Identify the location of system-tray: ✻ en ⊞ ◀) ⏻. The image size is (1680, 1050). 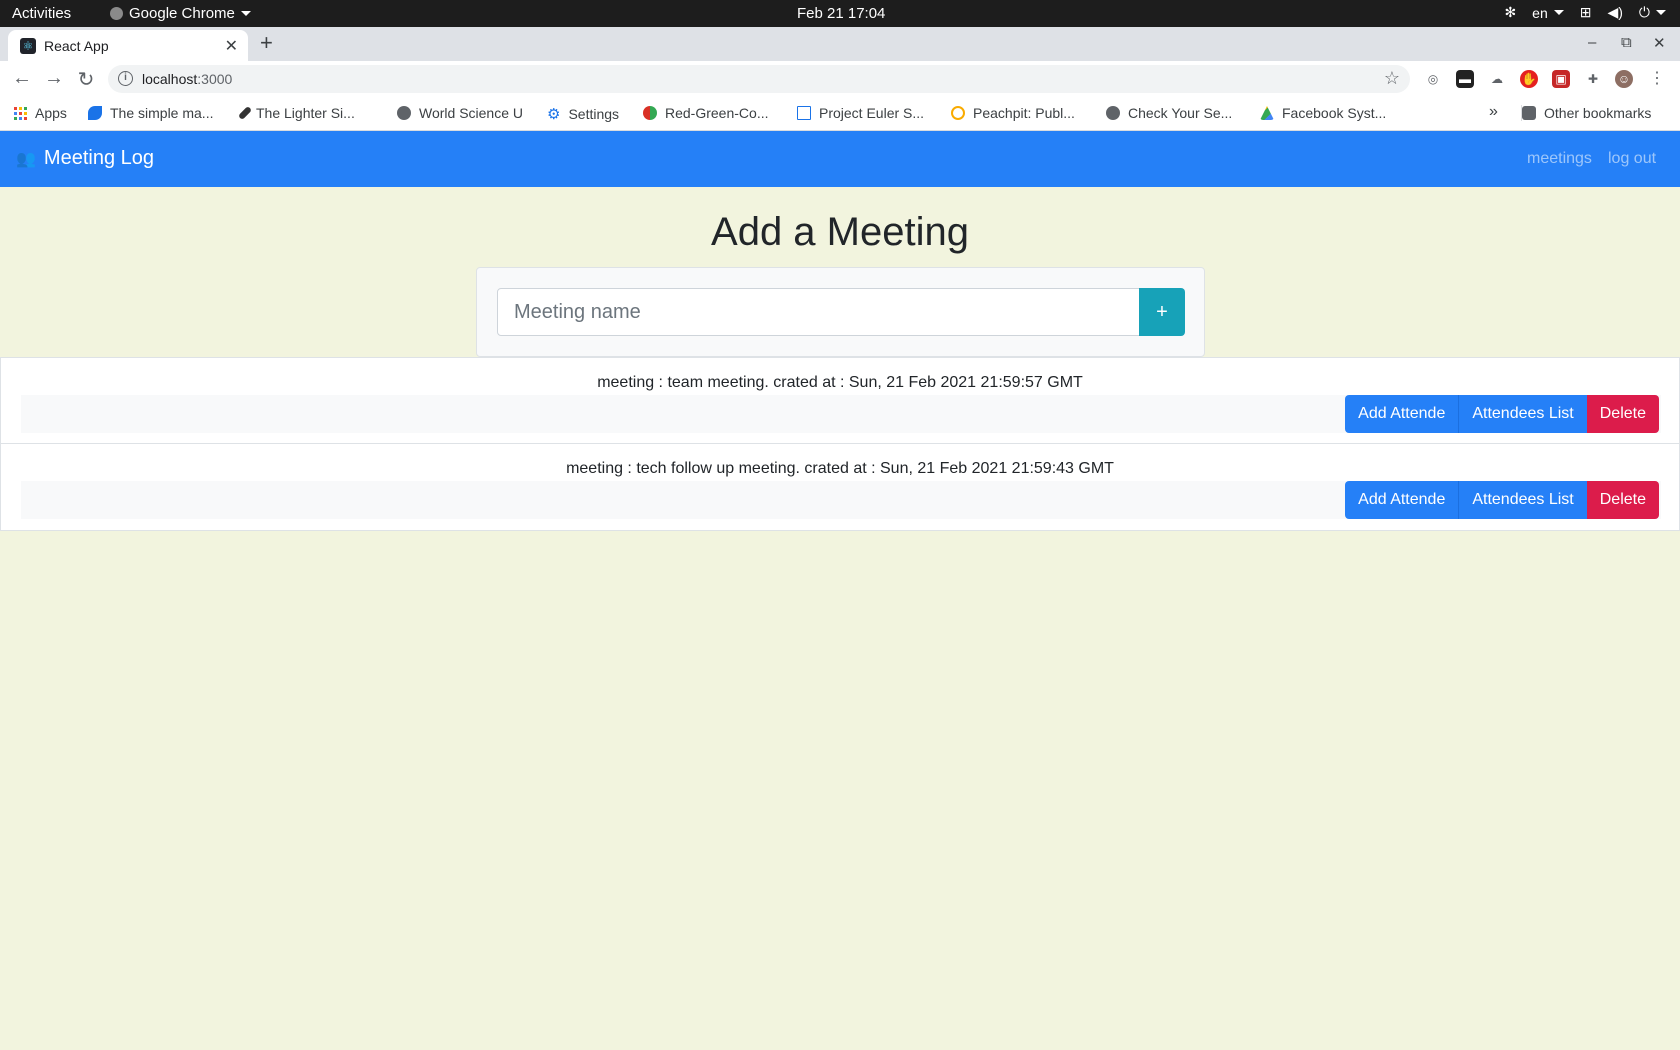
(1585, 12).